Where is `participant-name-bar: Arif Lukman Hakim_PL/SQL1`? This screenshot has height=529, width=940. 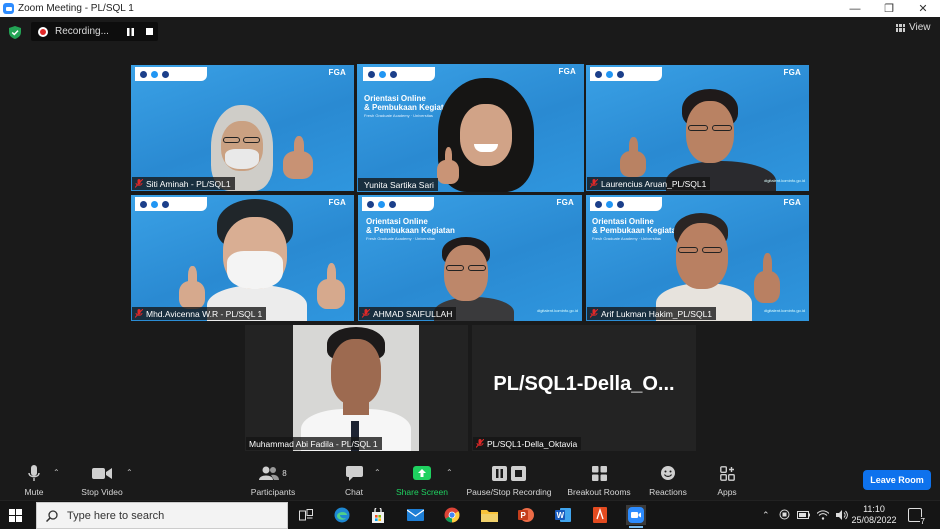 participant-name-bar: Arif Lukman Hakim_PL/SQL1 is located at coordinates (652, 313).